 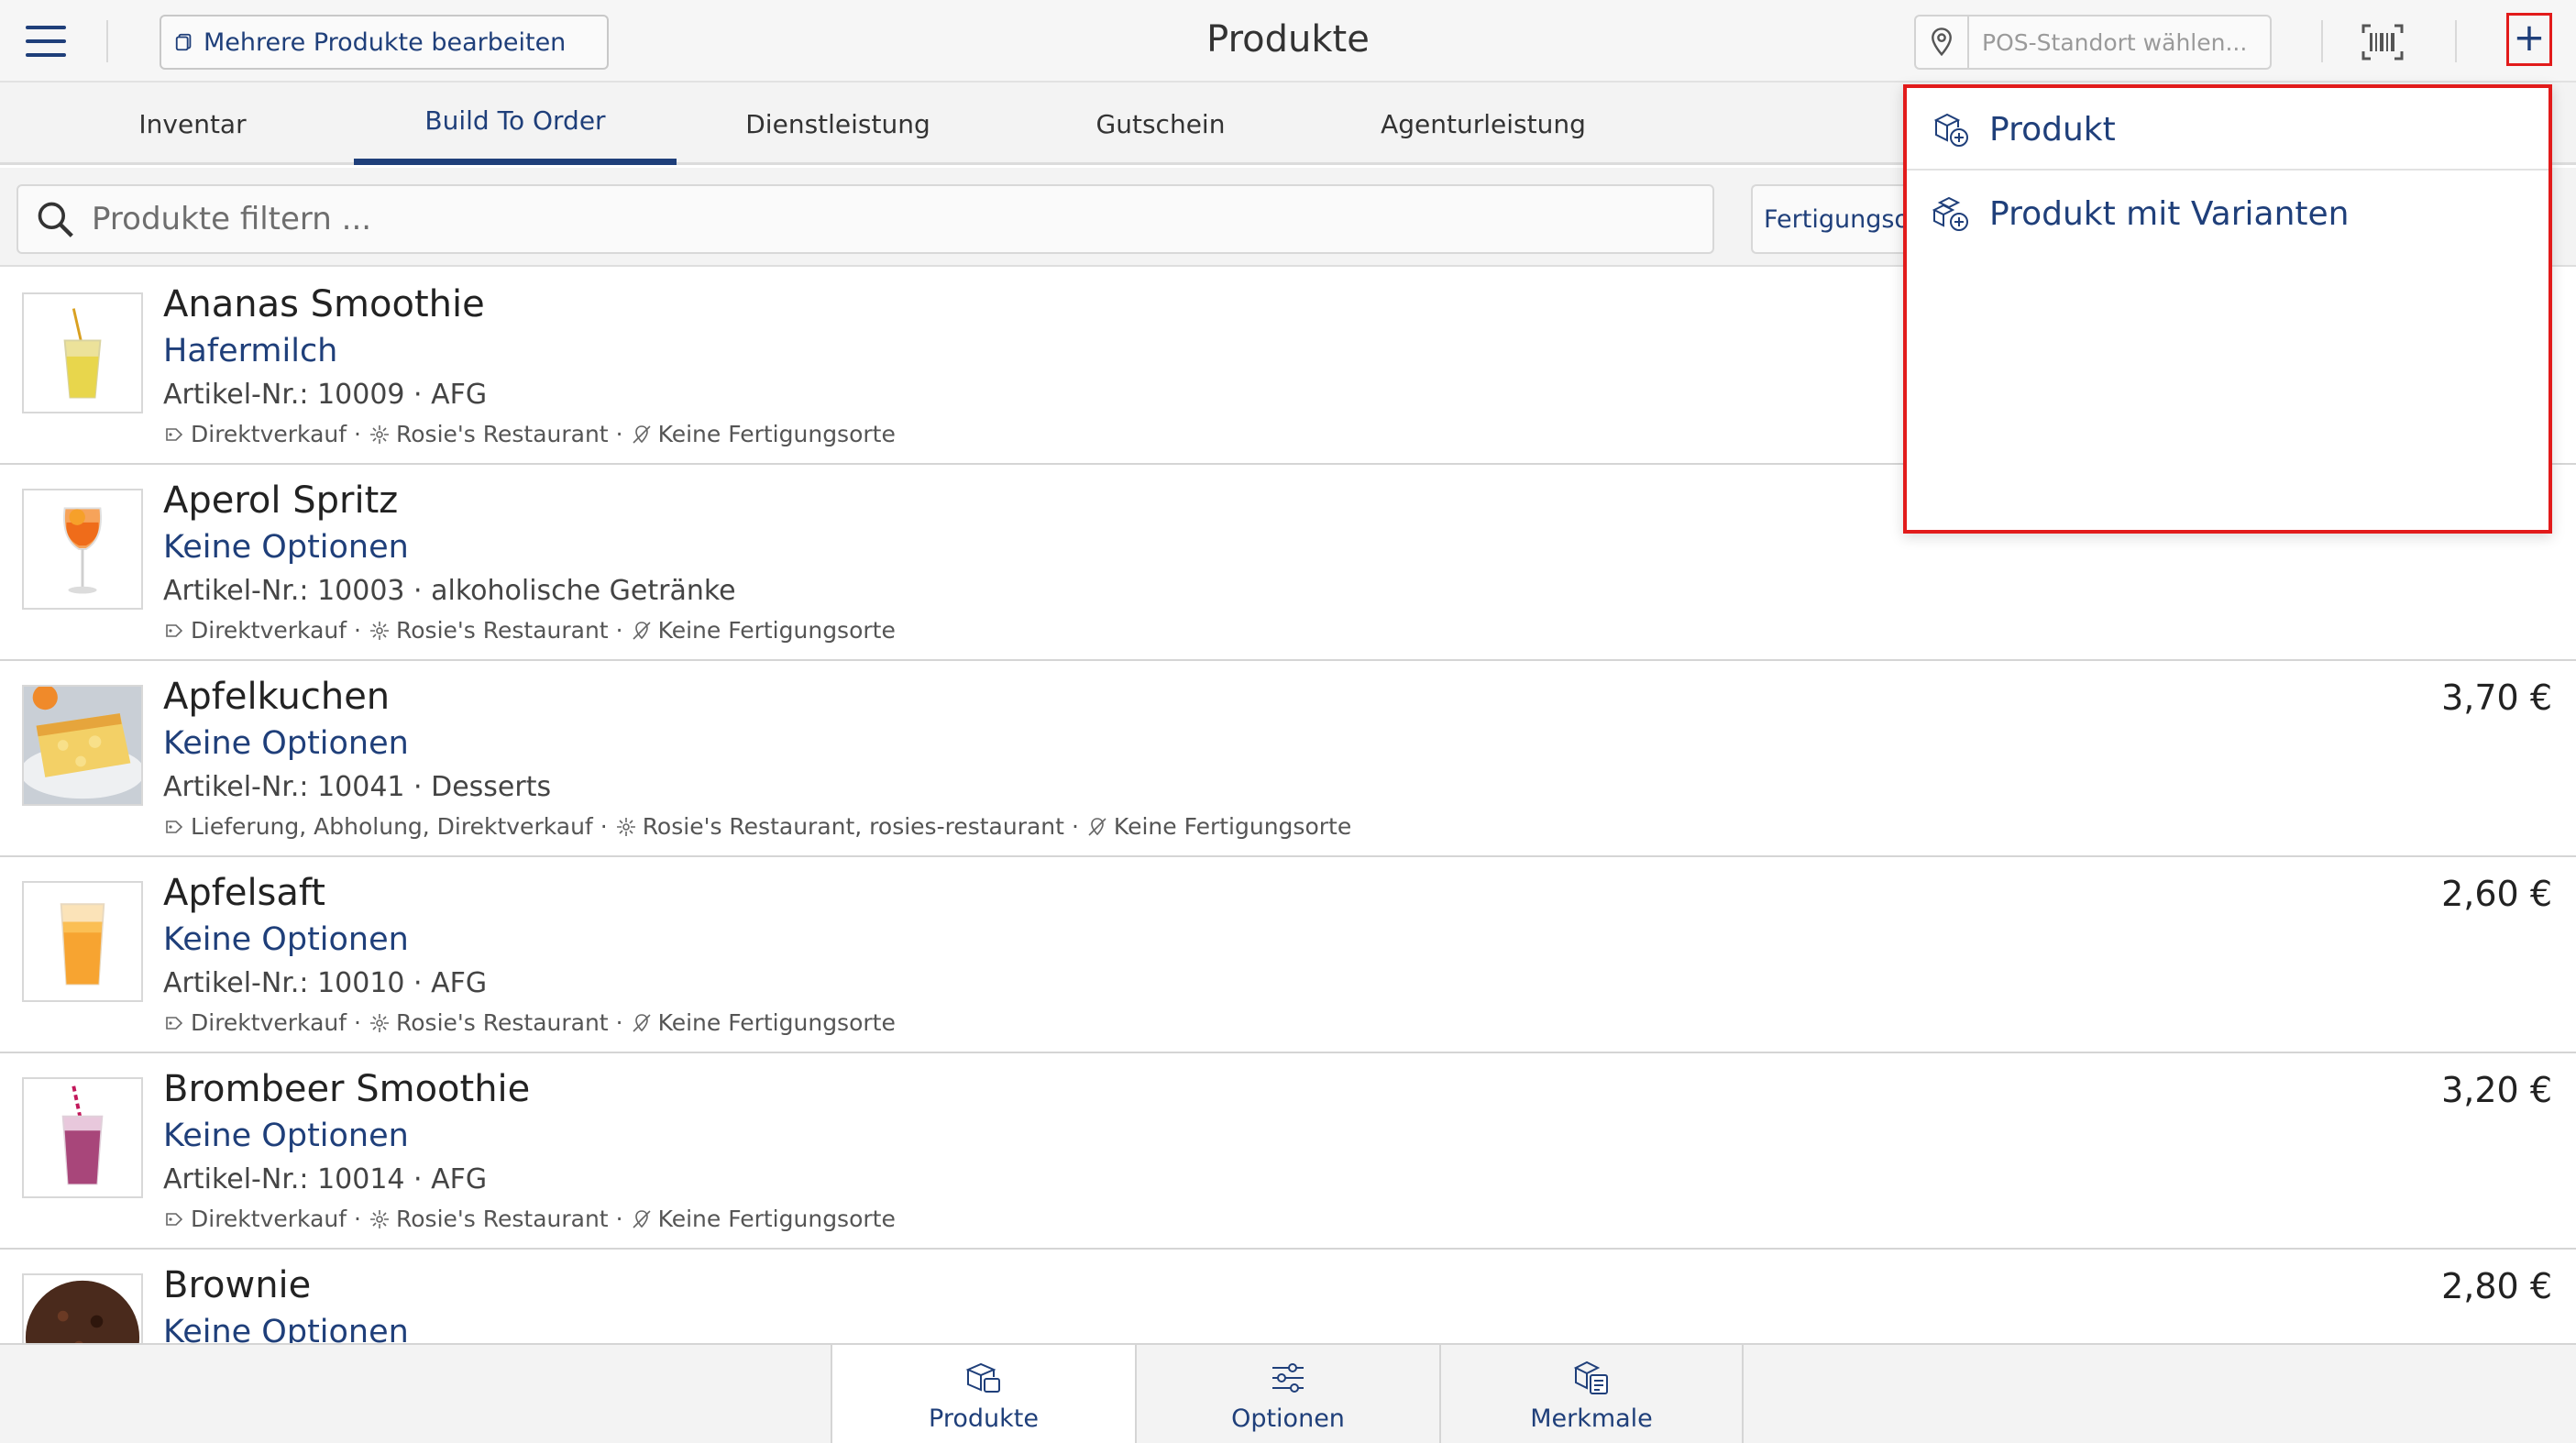 I want to click on product-channels: Lieferung, Abholung, Direktverkauf, so click(x=392, y=827).